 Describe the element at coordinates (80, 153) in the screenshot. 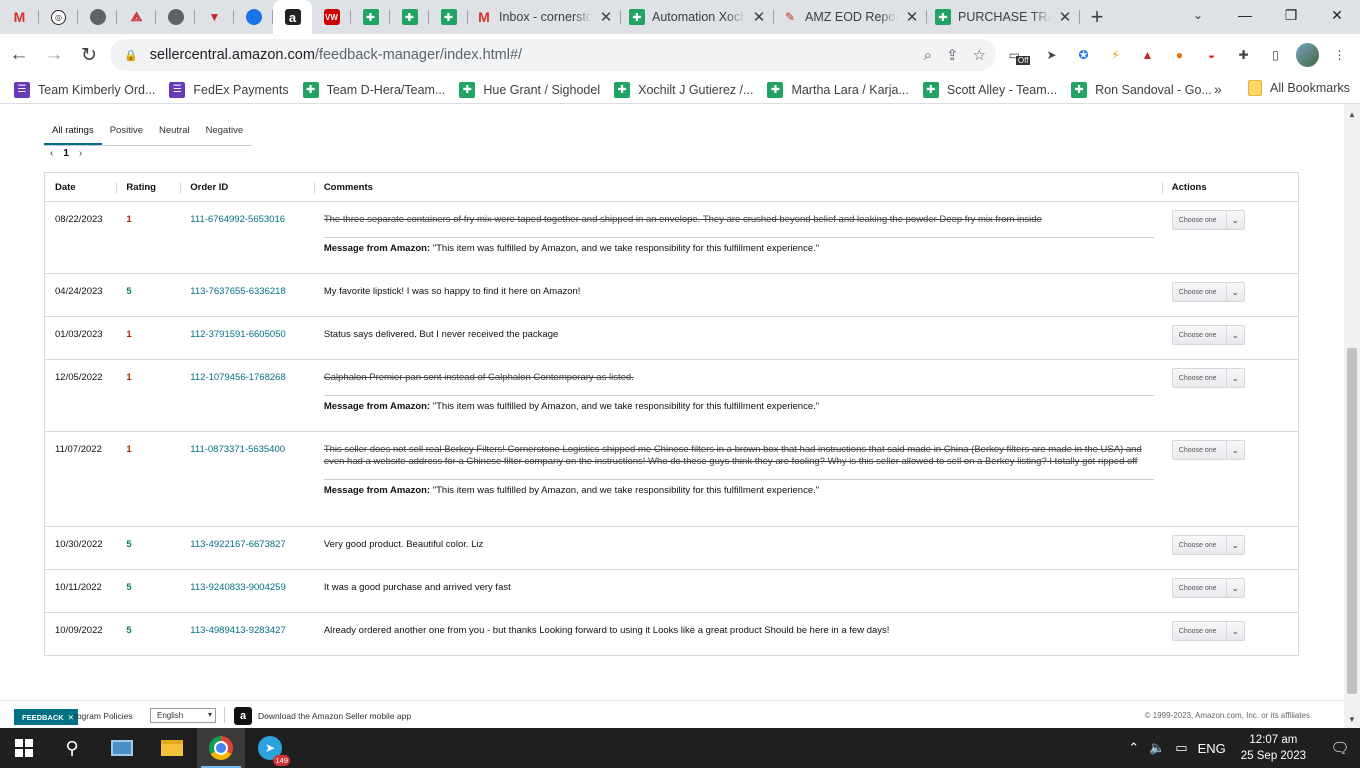

I see `next-page-chevron-icon: ›` at that location.